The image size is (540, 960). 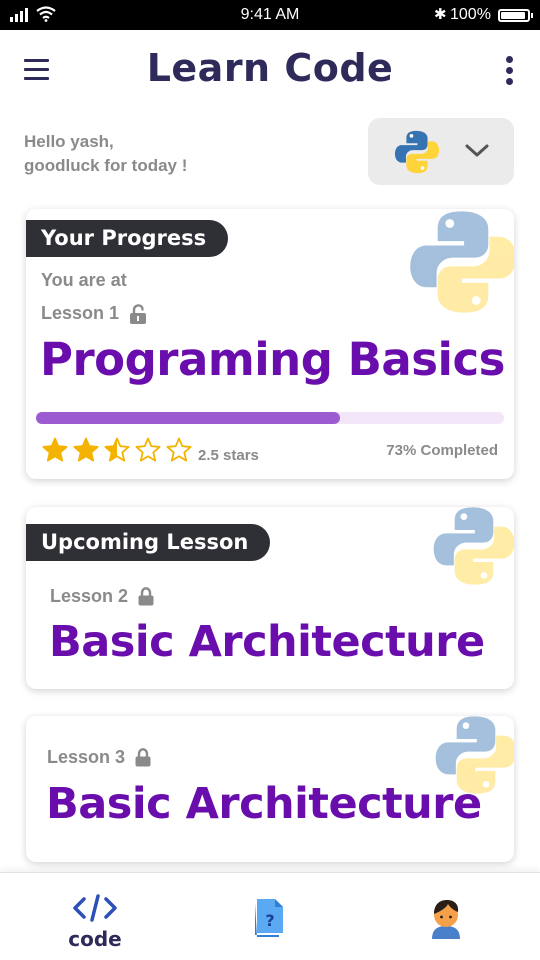 I want to click on chevron-down-icon, so click(x=477, y=150).